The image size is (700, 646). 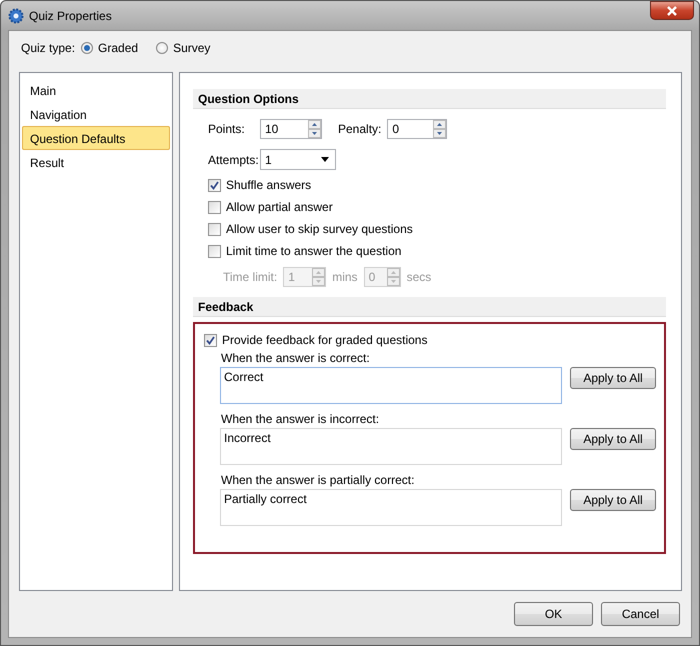 I want to click on feedback-text-field: Partially correct, so click(x=391, y=507).